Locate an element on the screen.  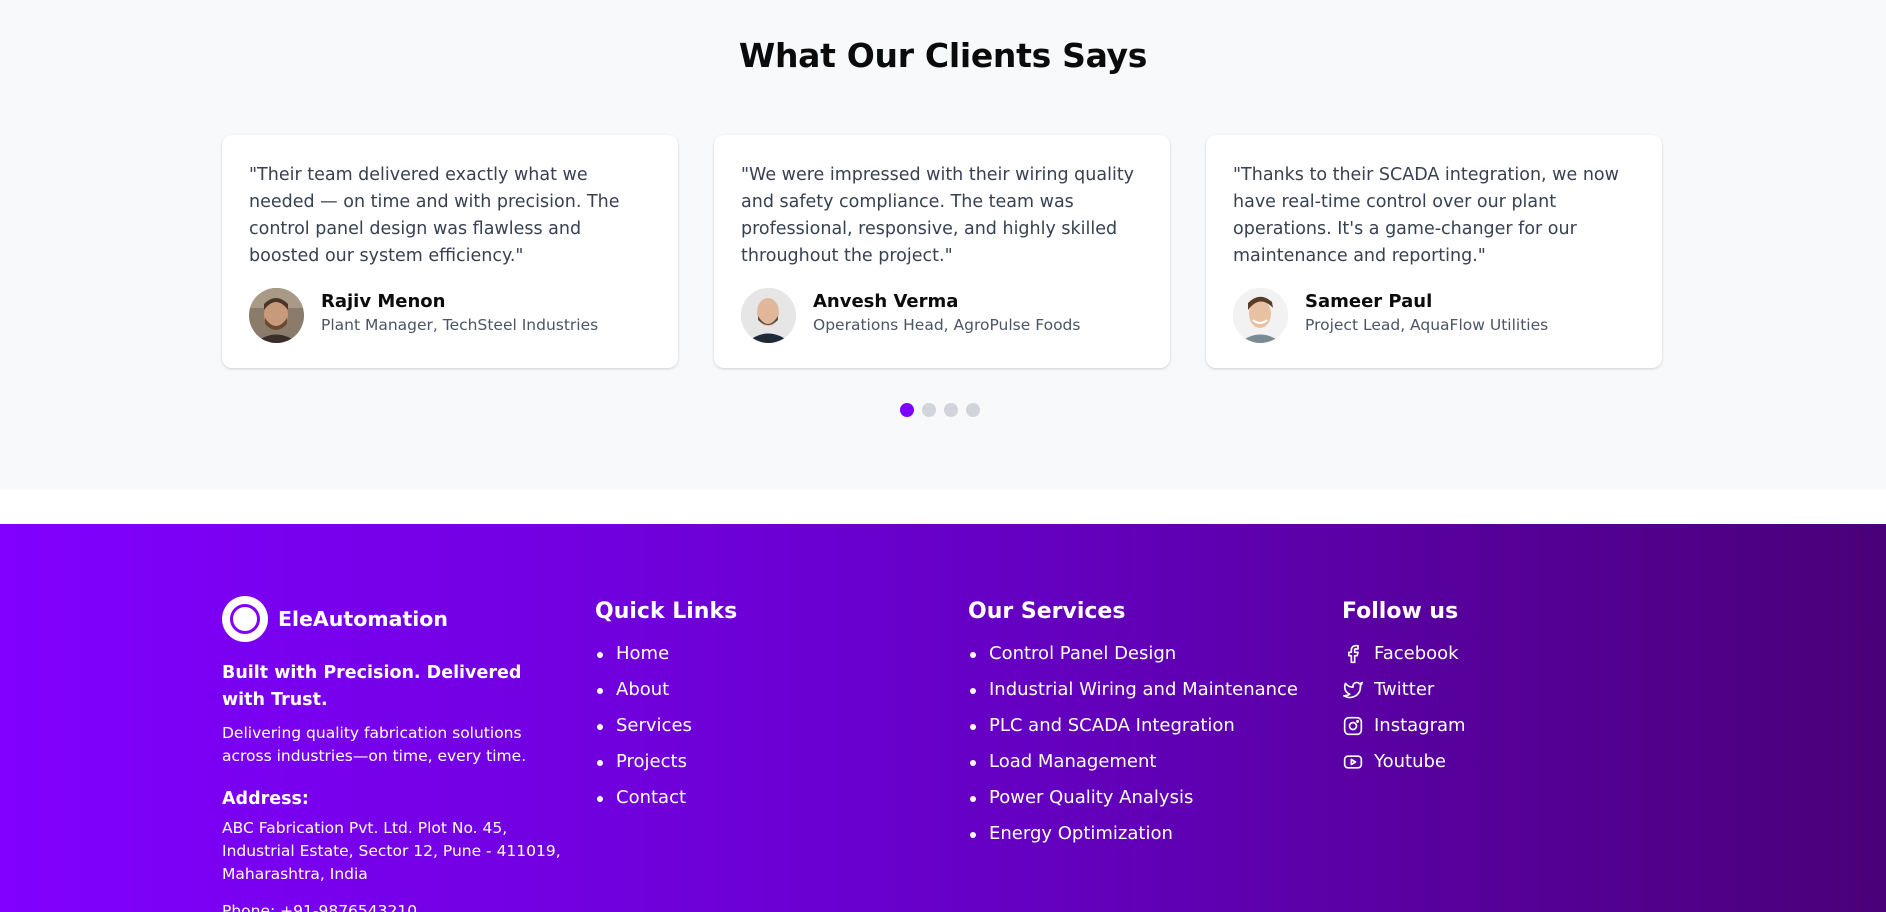
list-item: PLC and SCADA Integration is located at coordinates (1133, 732).